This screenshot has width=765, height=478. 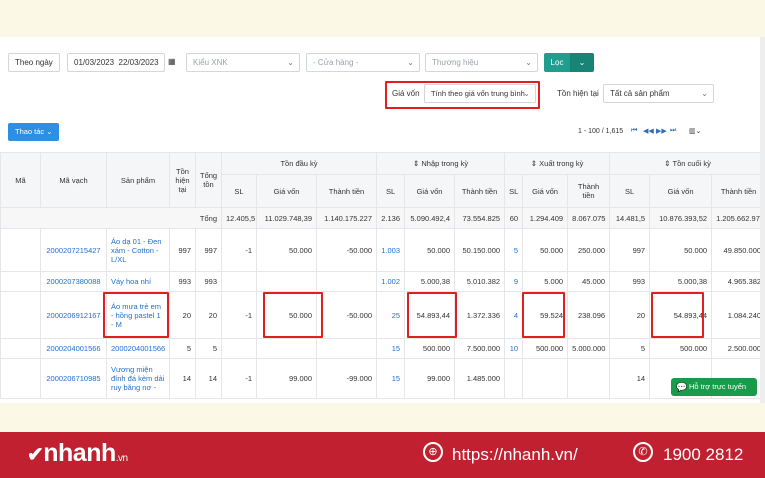 I want to click on xnk-select: Kiểu XNK ⌄, so click(x=243, y=62).